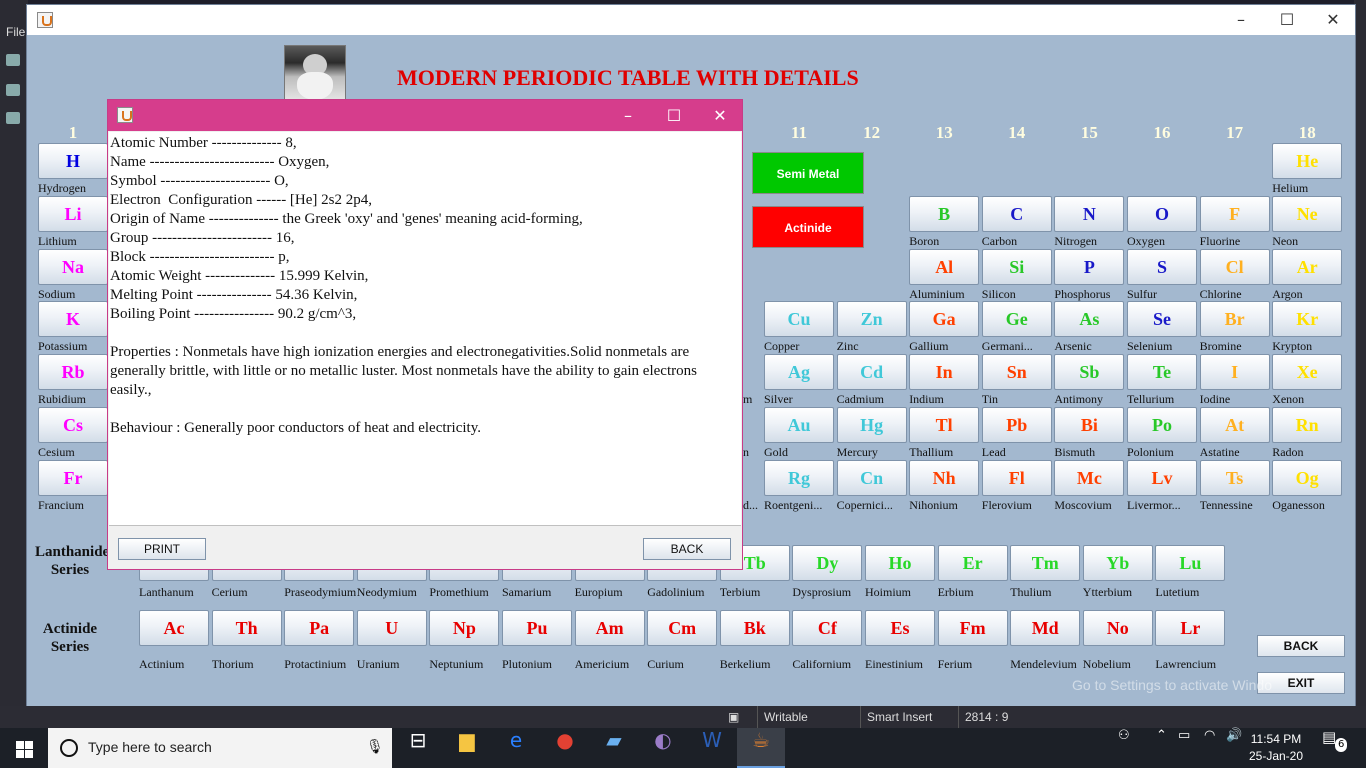 This screenshot has width=1366, height=768. What do you see at coordinates (1307, 319) in the screenshot?
I see `element-krypton-button: Kr` at bounding box center [1307, 319].